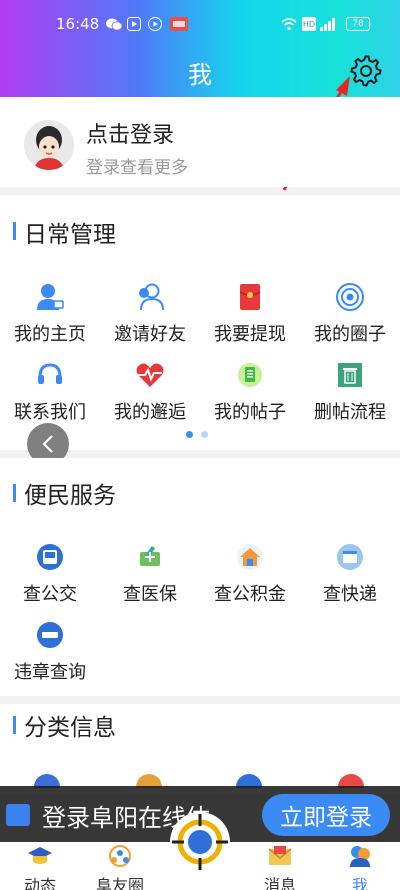 The image size is (400, 890). Describe the element at coordinates (200, 142) in the screenshot. I see `profile-card` at that location.